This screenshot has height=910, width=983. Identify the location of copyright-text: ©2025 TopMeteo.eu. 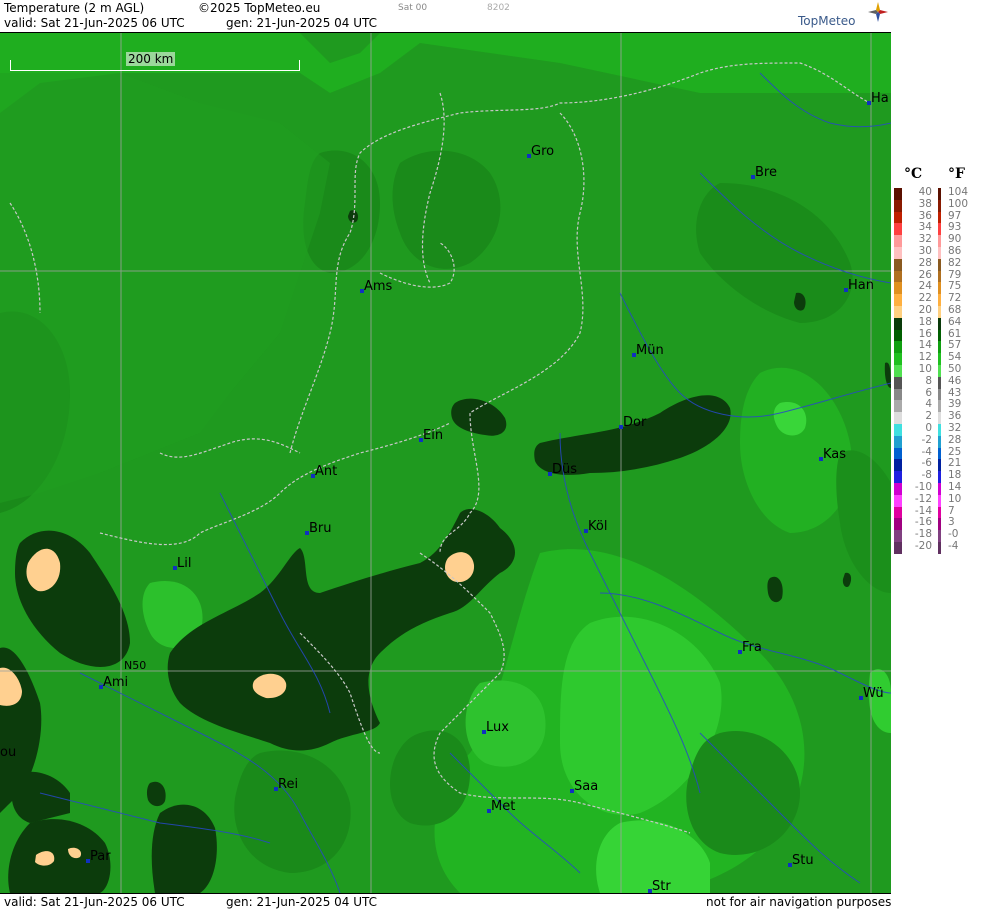
(259, 8).